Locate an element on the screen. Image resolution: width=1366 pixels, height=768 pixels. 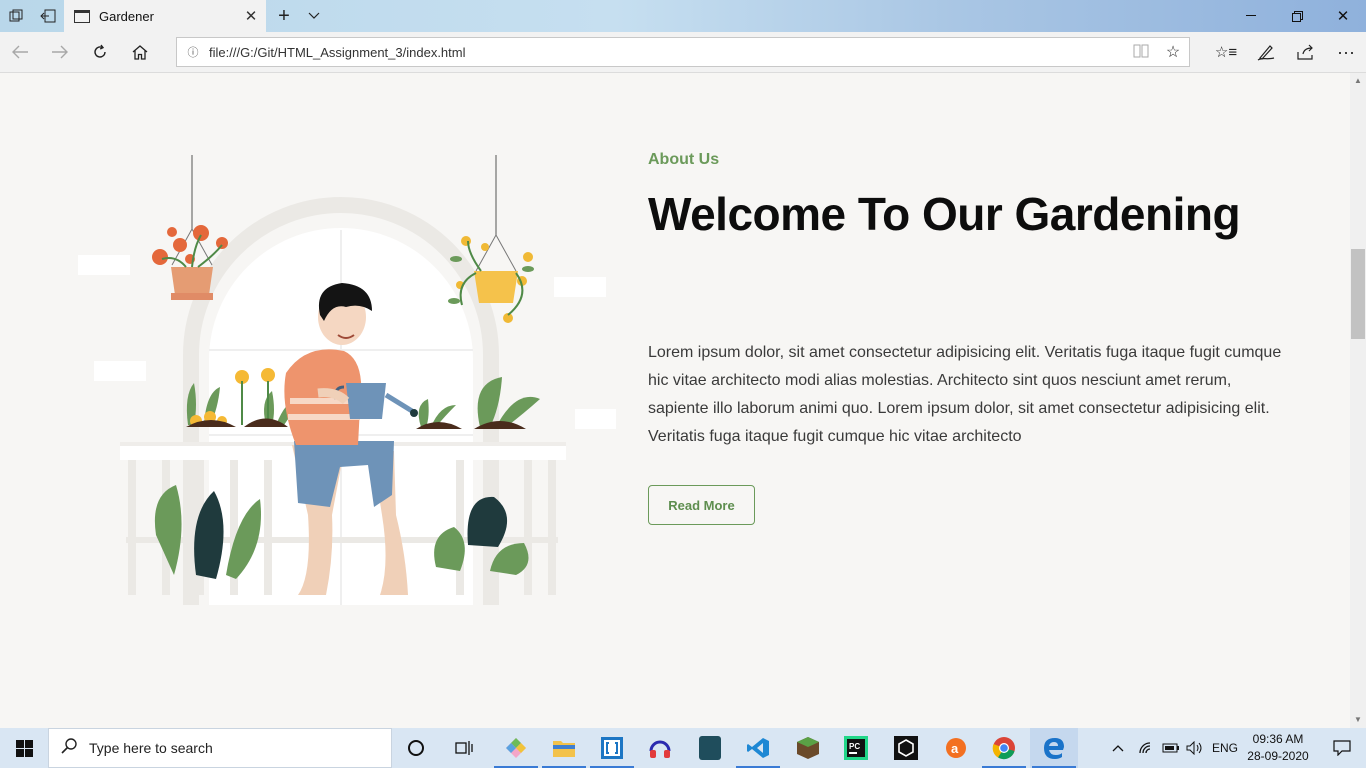
forward-icon is located at coordinates (60, 52).